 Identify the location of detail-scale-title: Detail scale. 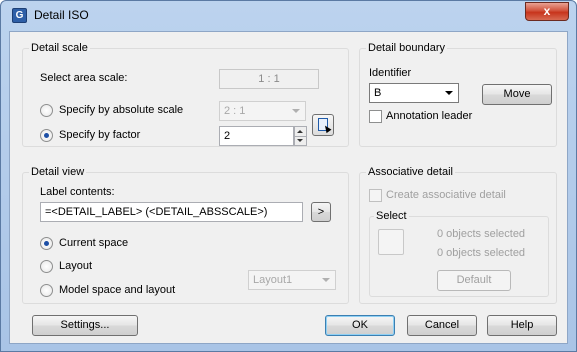
(59, 48).